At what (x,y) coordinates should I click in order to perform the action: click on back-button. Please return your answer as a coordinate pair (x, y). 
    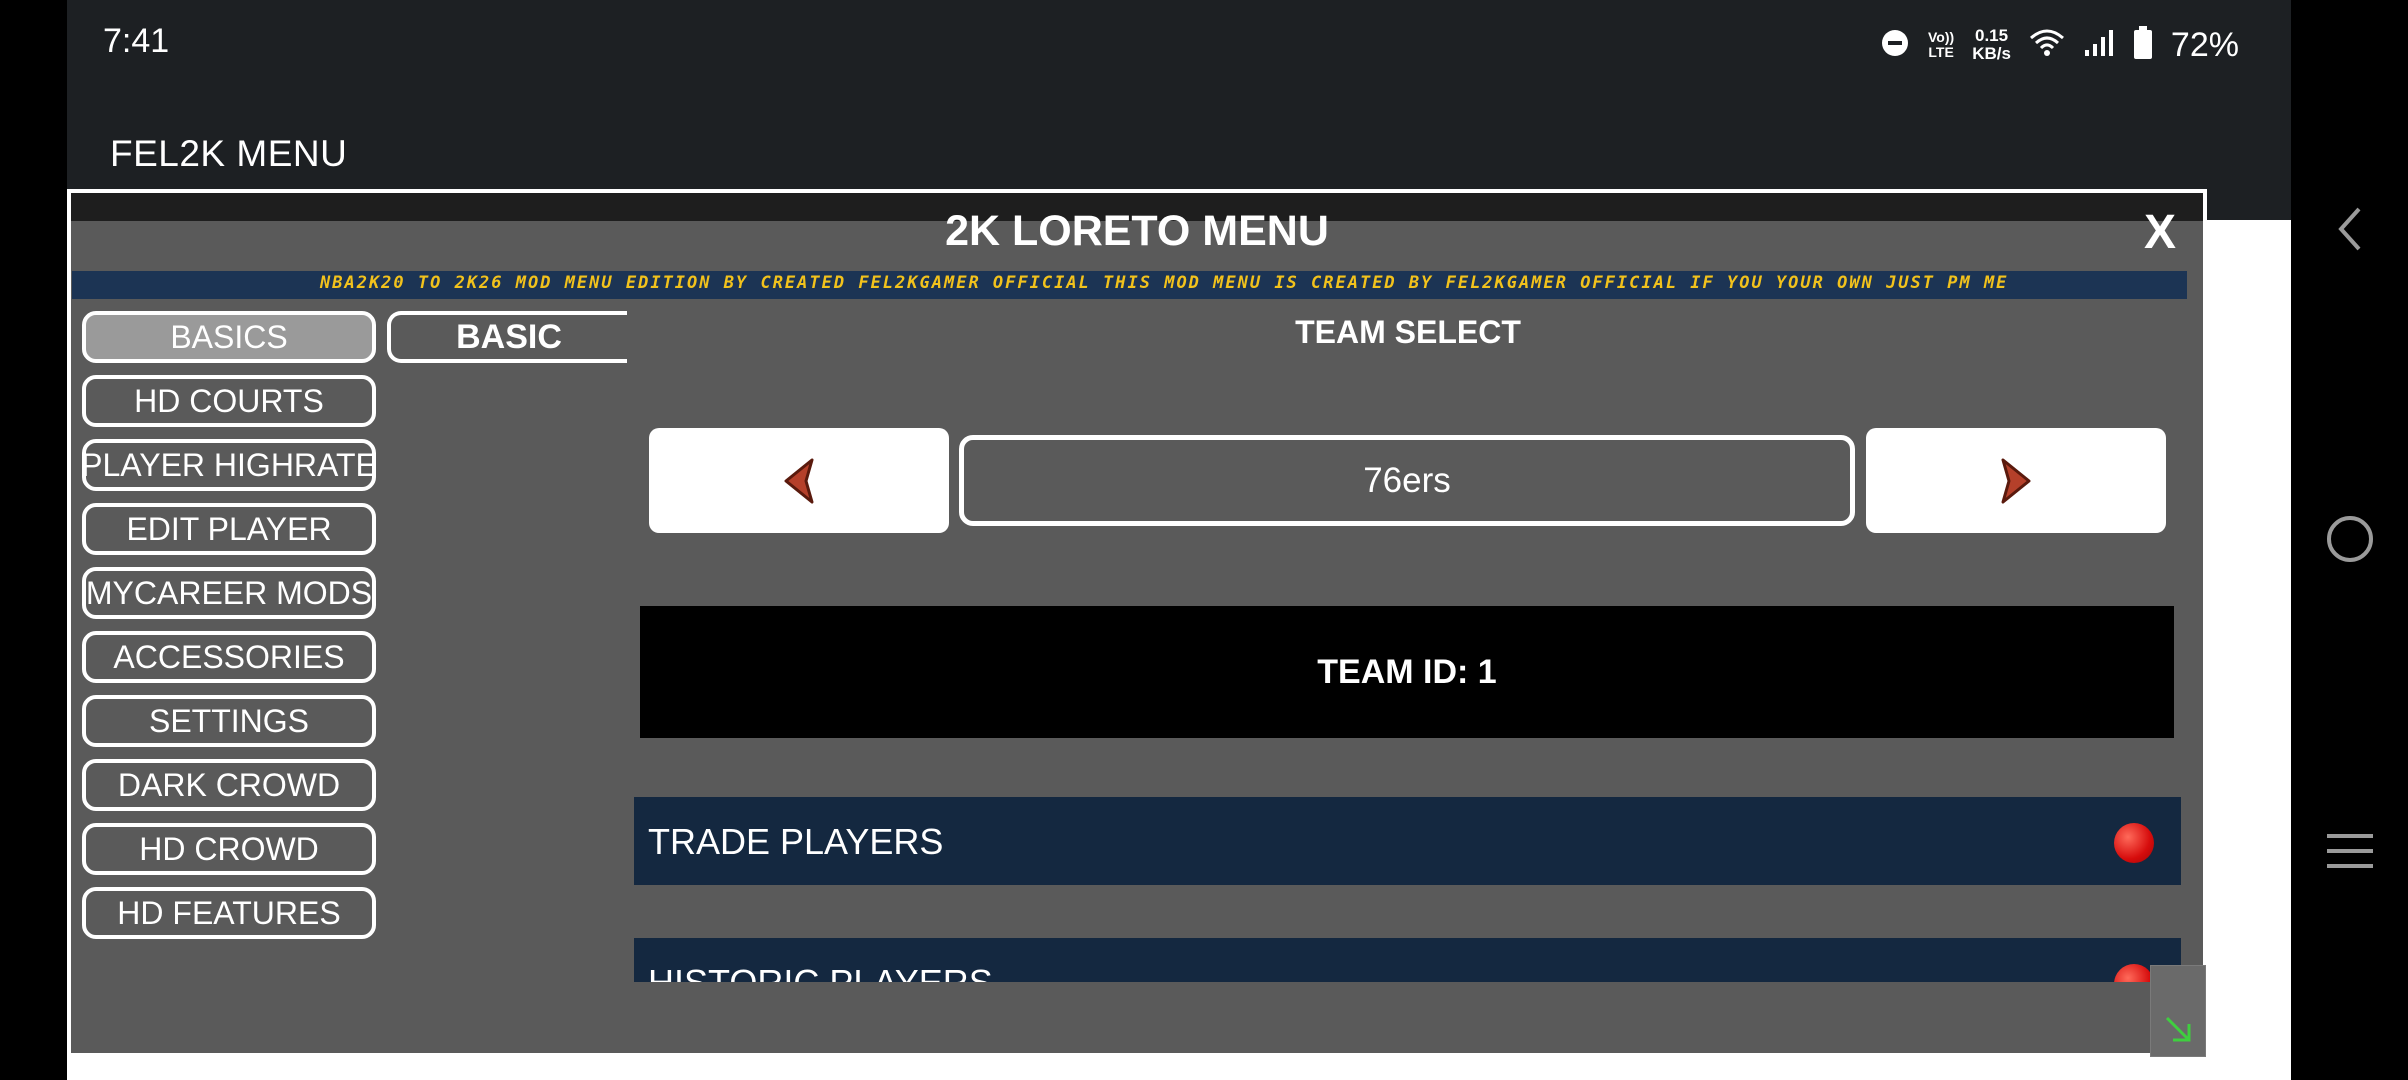
    Looking at the image, I should click on (2349, 229).